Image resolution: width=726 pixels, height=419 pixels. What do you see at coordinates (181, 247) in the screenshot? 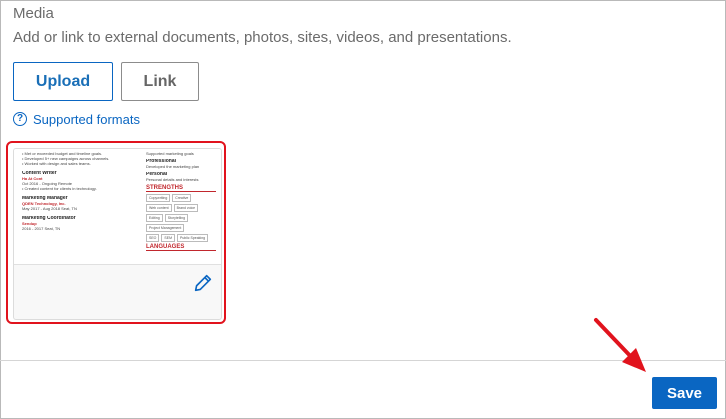
I see `thumb-languages-heading: LANGUAGES` at bounding box center [181, 247].